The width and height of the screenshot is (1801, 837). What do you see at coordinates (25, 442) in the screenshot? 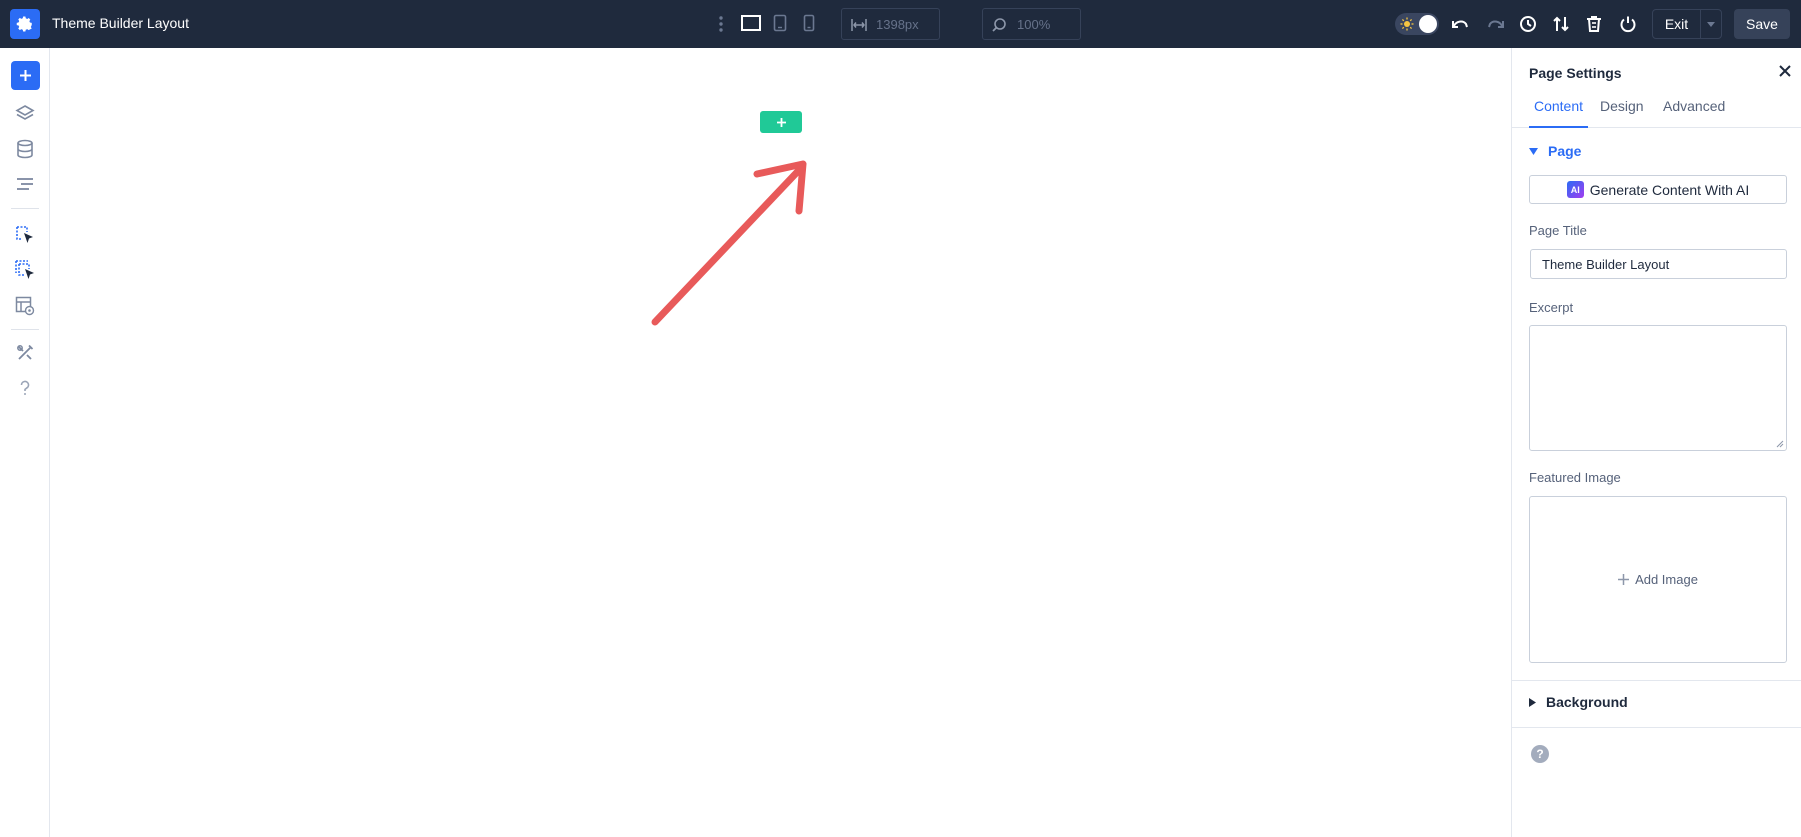
I see `left-sidebar` at bounding box center [25, 442].